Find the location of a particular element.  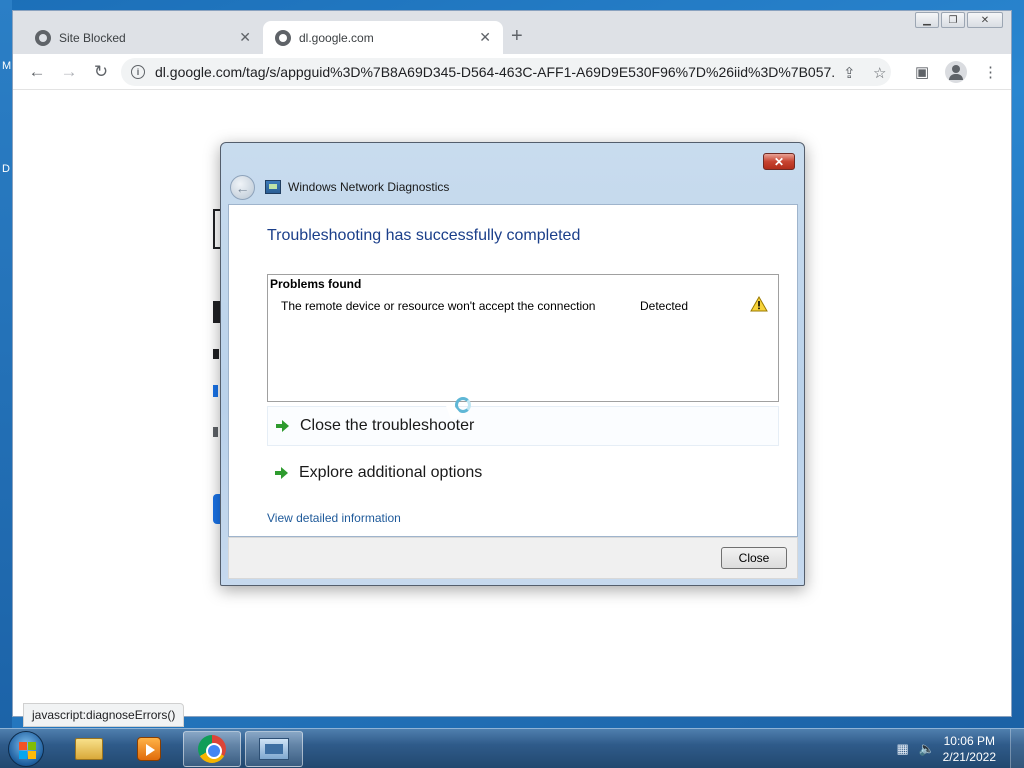

show-desktop-button is located at coordinates (1017, 748).